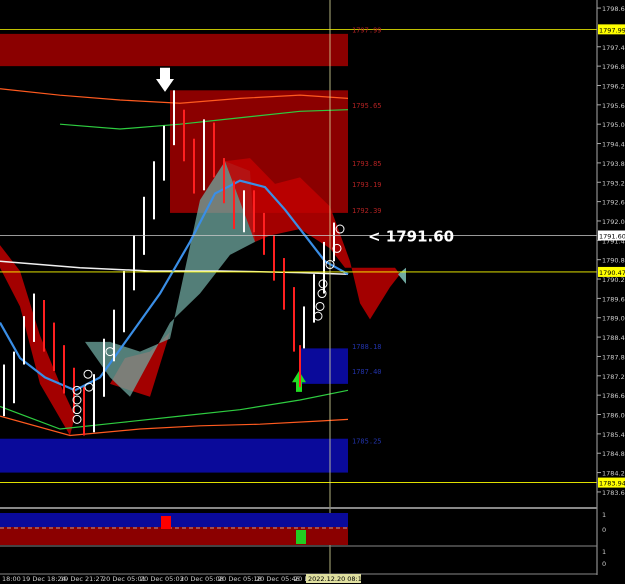 This screenshot has width=625, height=584. Describe the element at coordinates (174, 50) in the screenshot. I see `supply-zone-upper` at that location.